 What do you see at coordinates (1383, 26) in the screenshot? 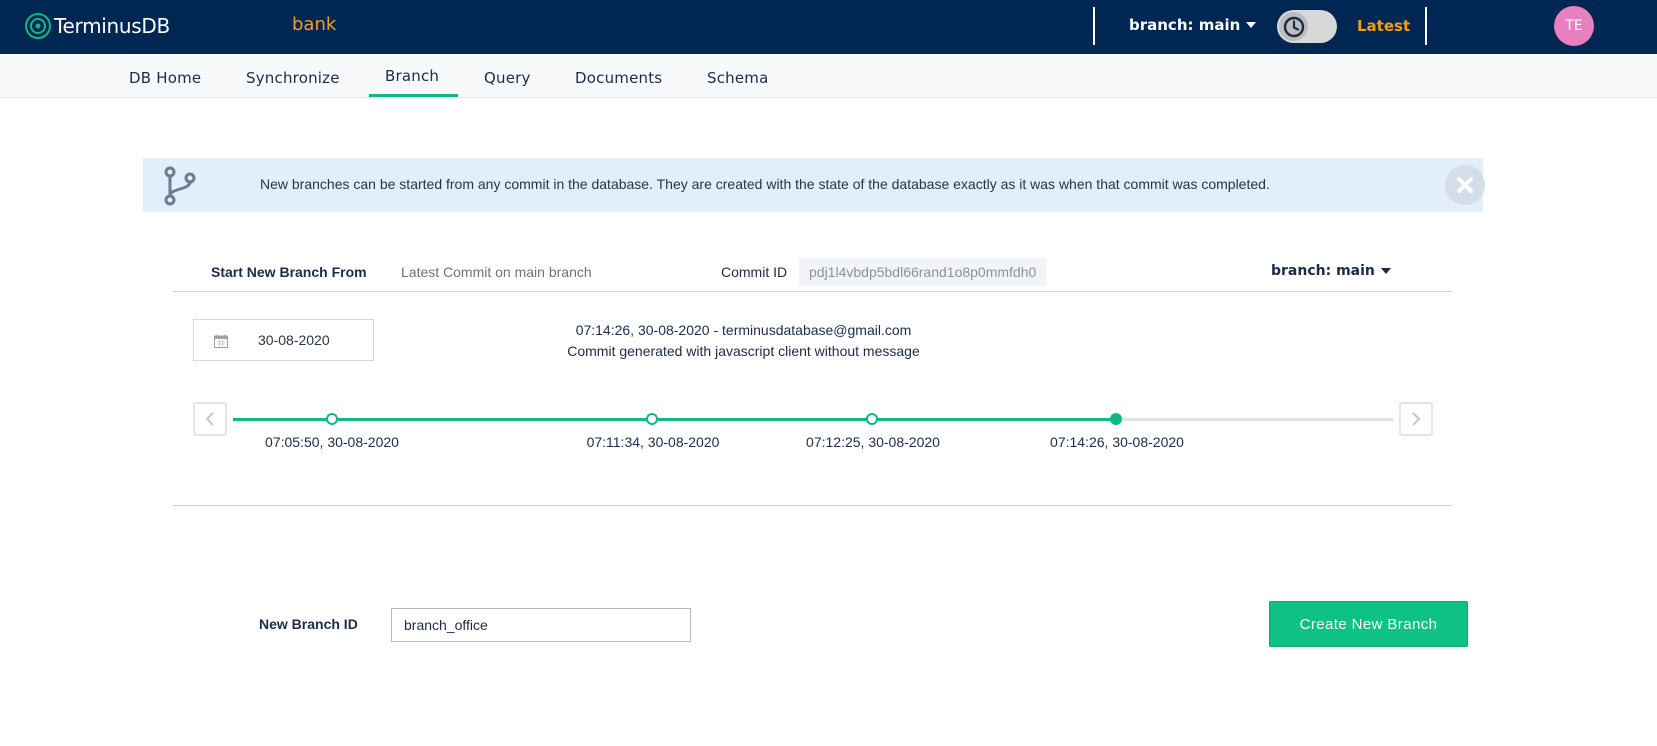
I see `latest-label: Latest` at bounding box center [1383, 26].